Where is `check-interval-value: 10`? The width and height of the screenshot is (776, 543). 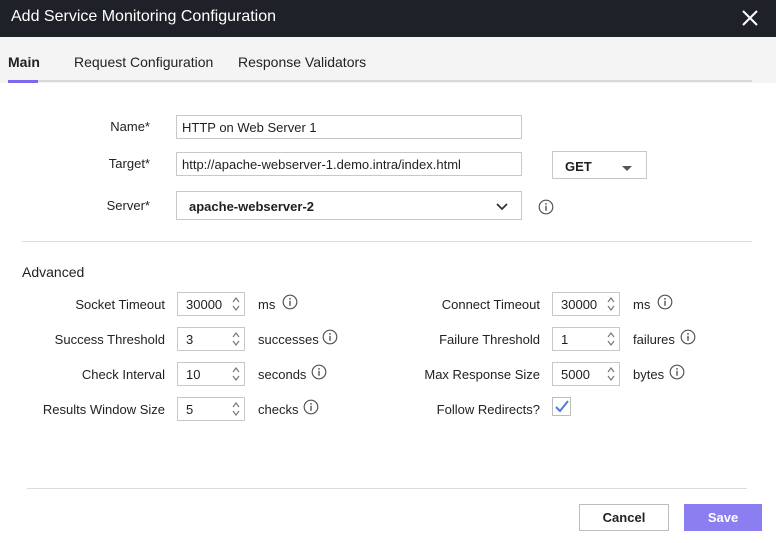
check-interval-value: 10 is located at coordinates (193, 374).